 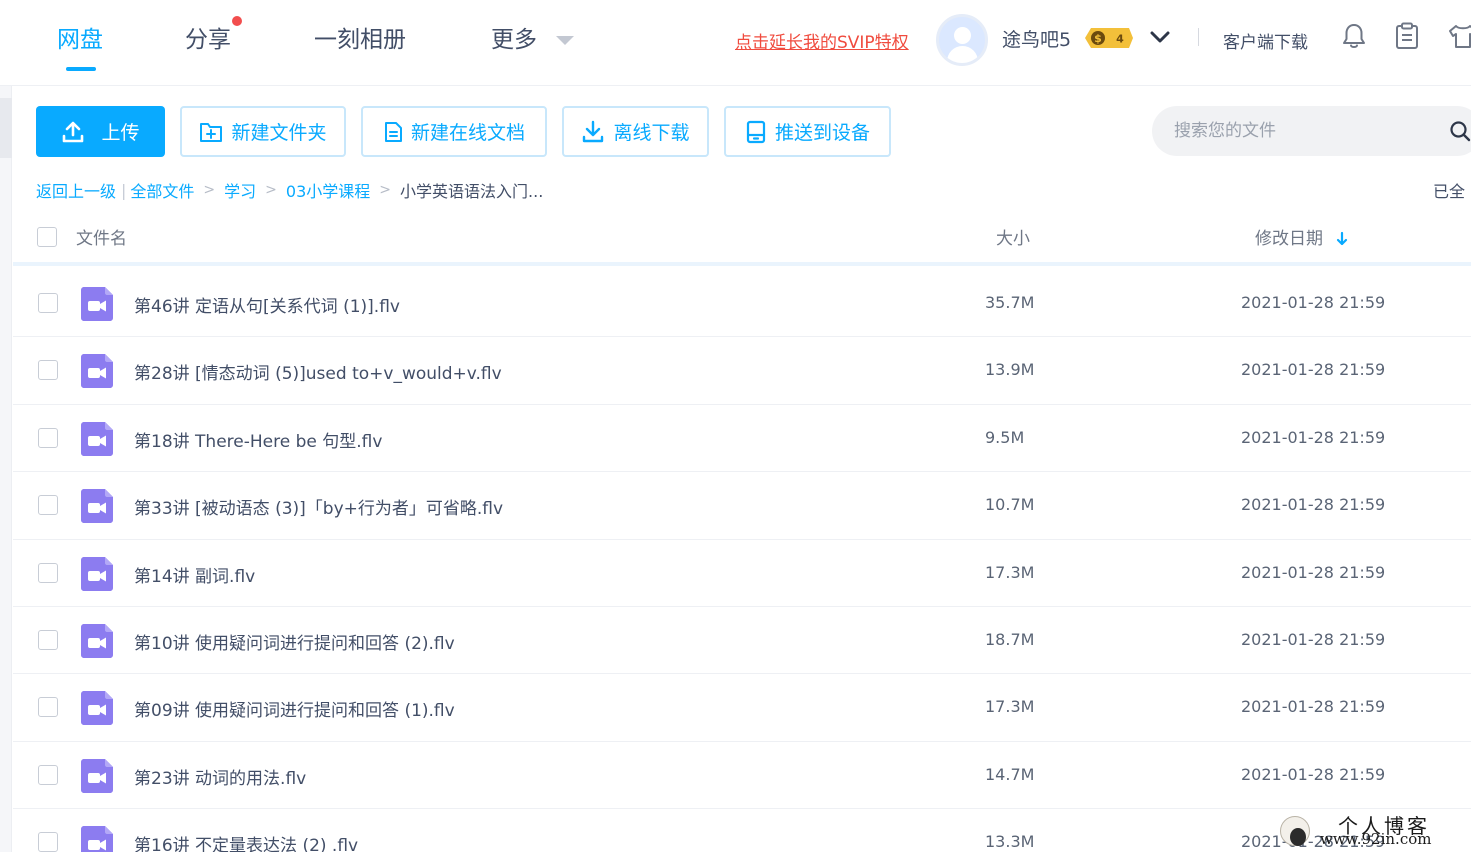 I want to click on offline-download-button: 离线下载, so click(x=635, y=131).